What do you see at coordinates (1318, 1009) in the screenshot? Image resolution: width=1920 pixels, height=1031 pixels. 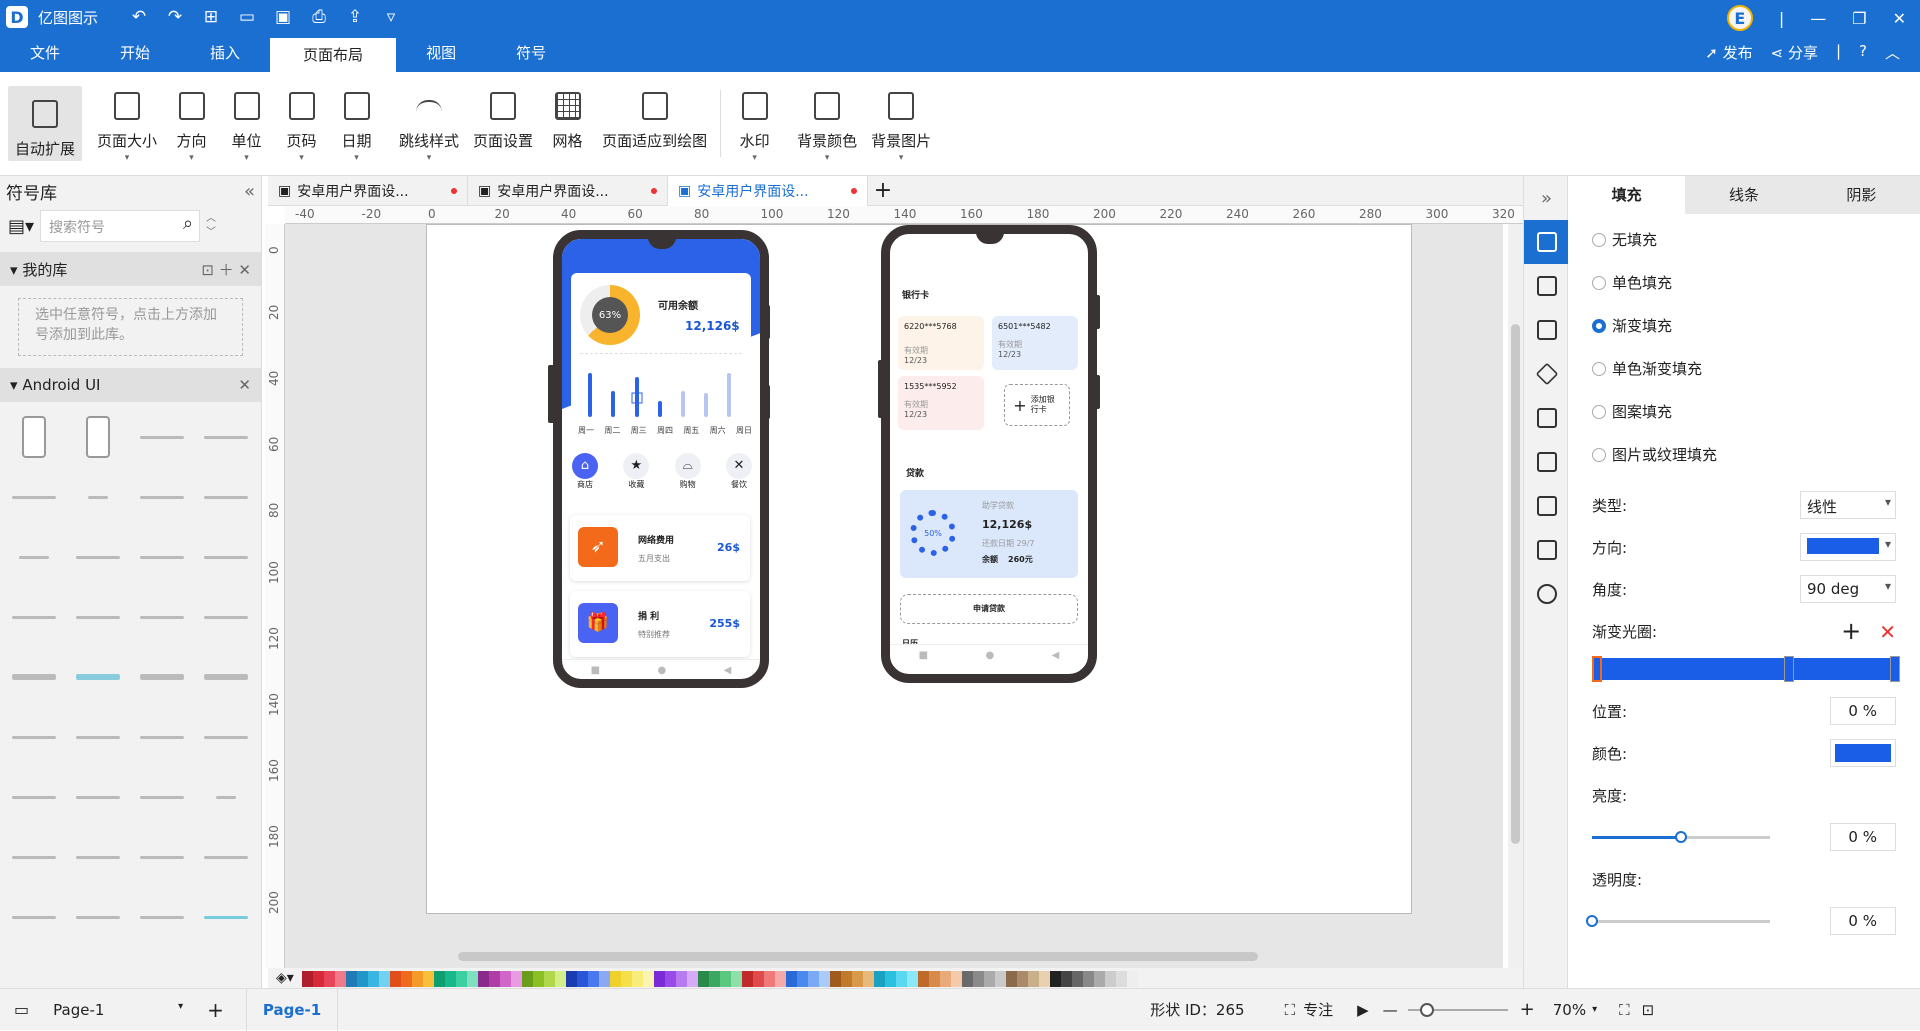 I see `focus-label: 专注` at bounding box center [1318, 1009].